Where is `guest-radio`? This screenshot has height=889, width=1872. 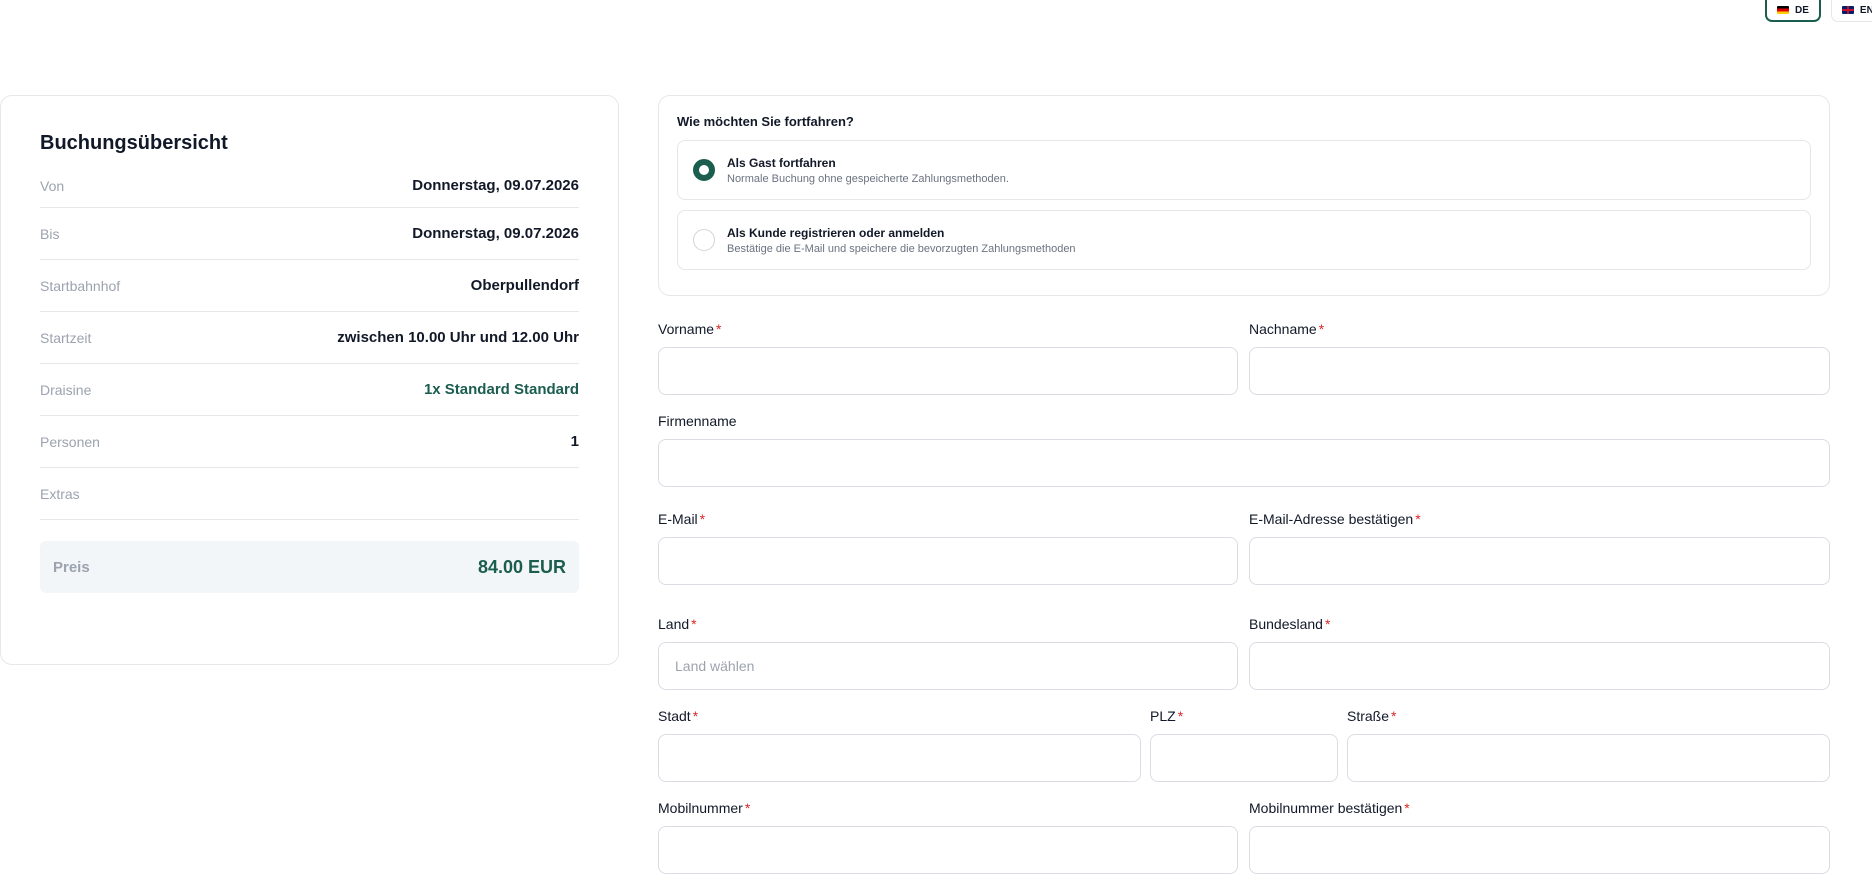 guest-radio is located at coordinates (704, 170).